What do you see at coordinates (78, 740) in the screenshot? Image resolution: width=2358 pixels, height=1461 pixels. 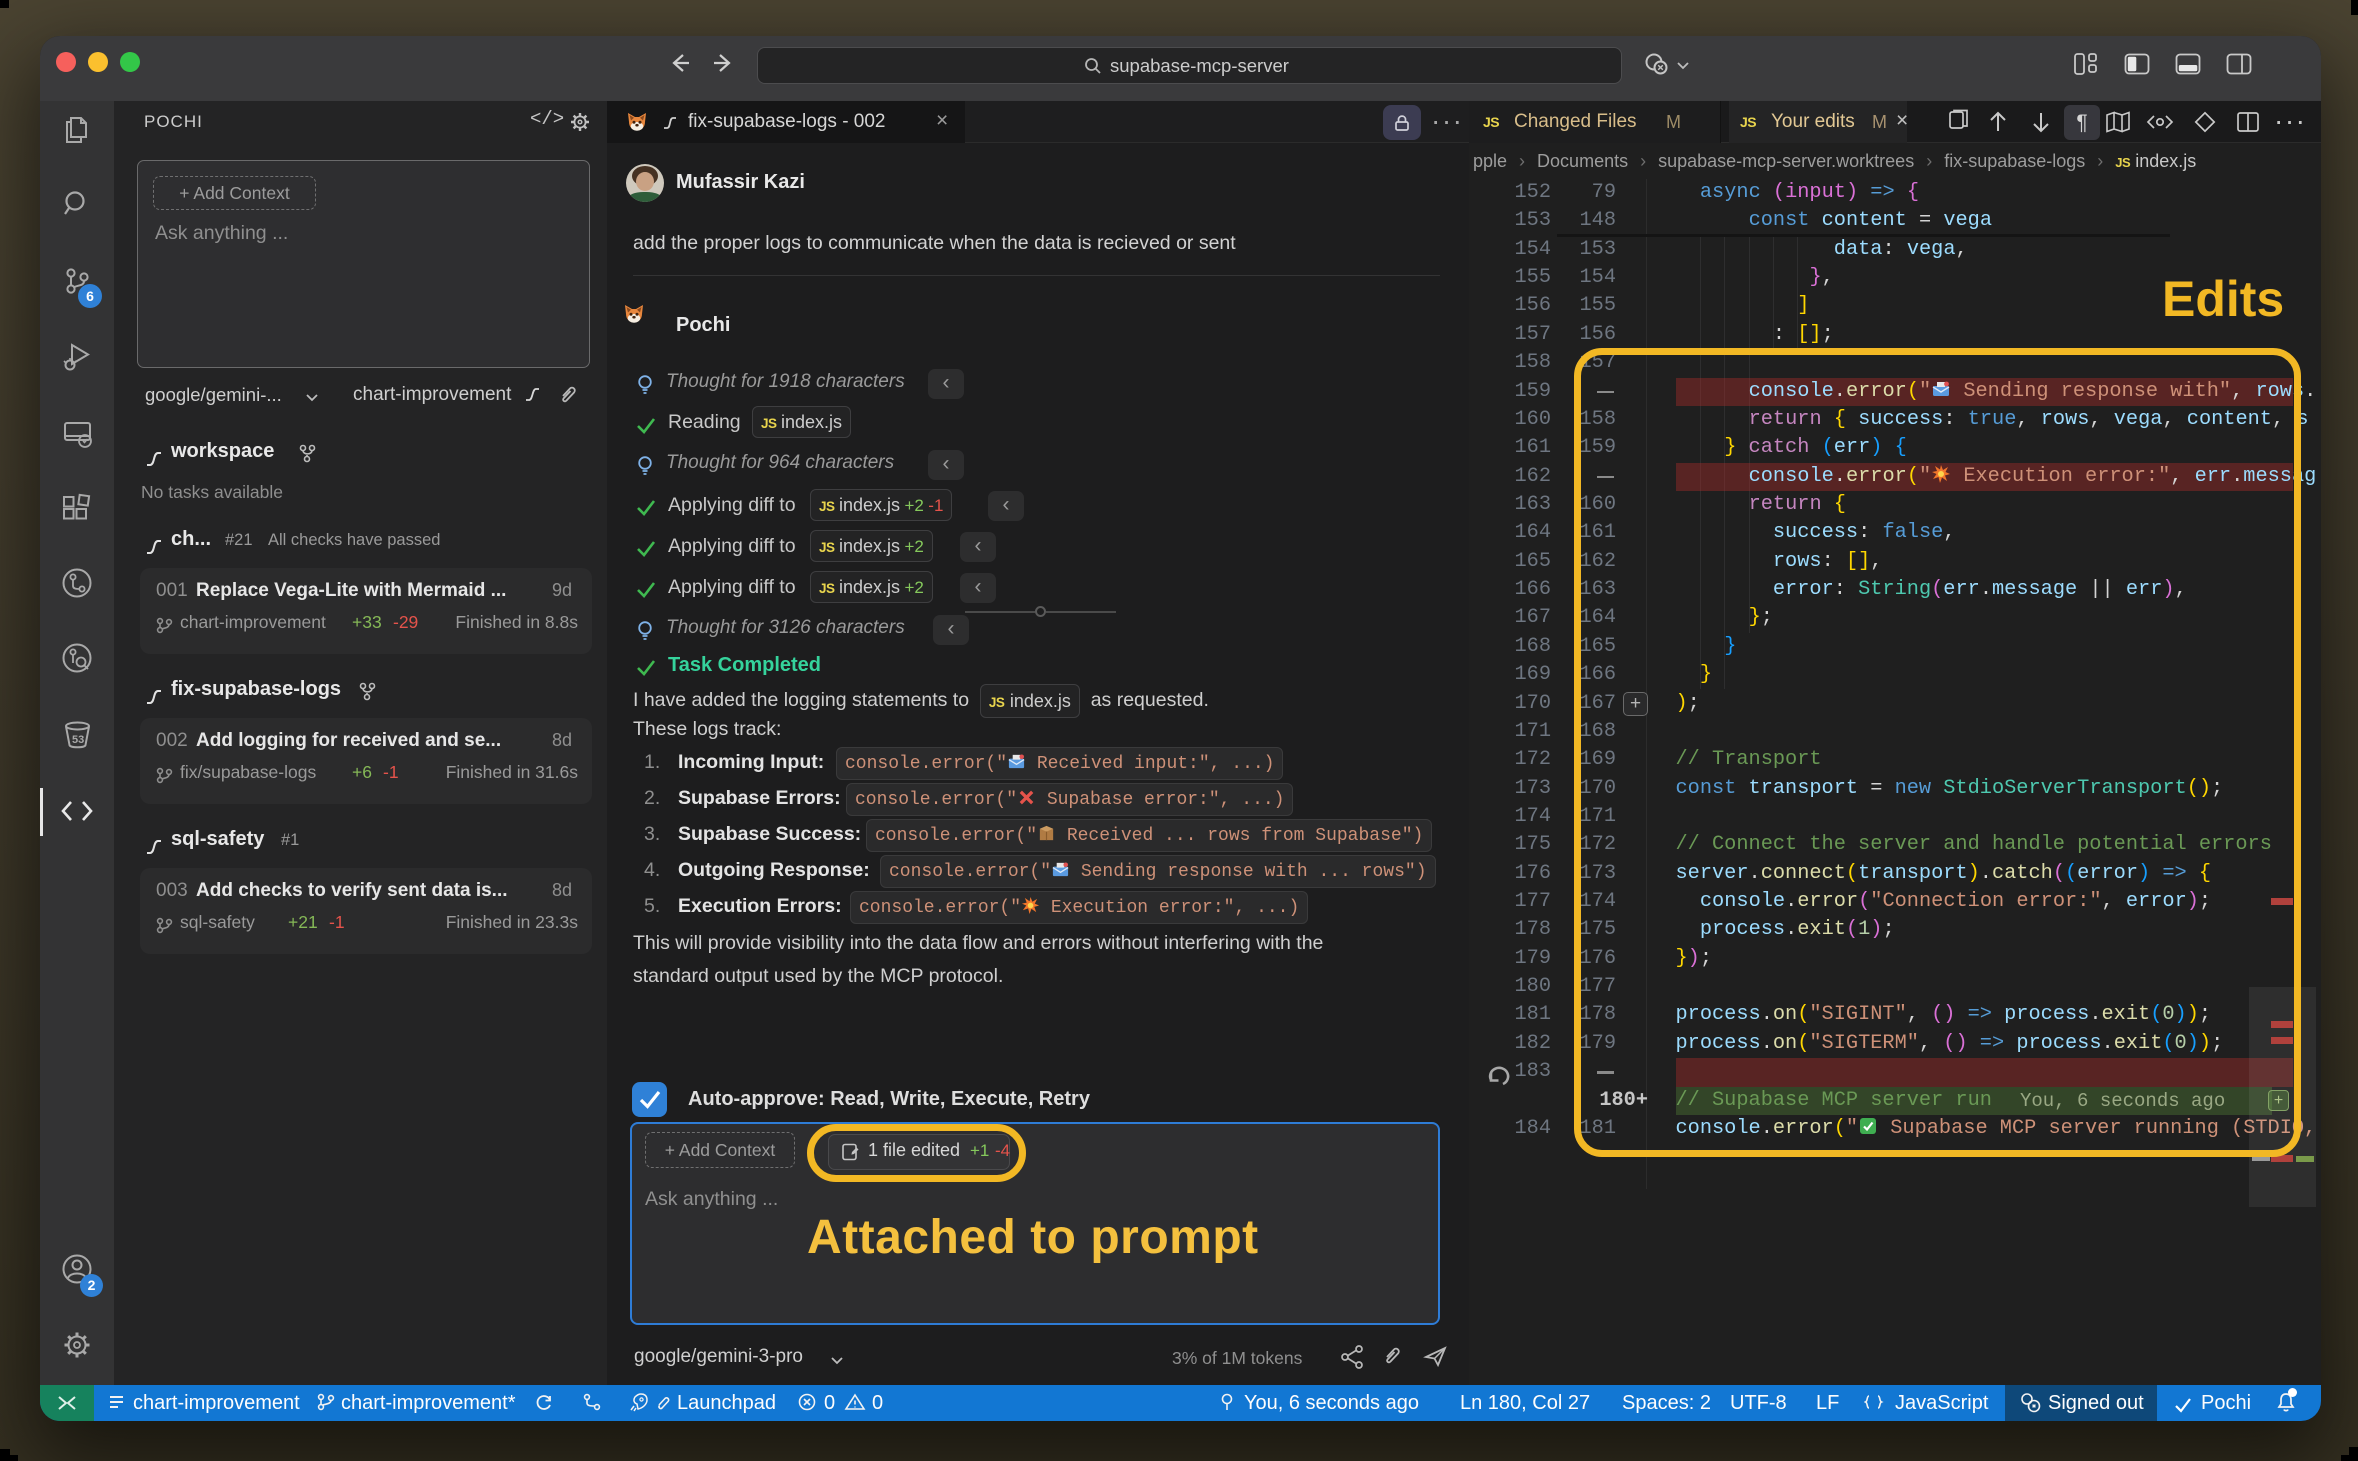 I see `svg-text: 53` at bounding box center [78, 740].